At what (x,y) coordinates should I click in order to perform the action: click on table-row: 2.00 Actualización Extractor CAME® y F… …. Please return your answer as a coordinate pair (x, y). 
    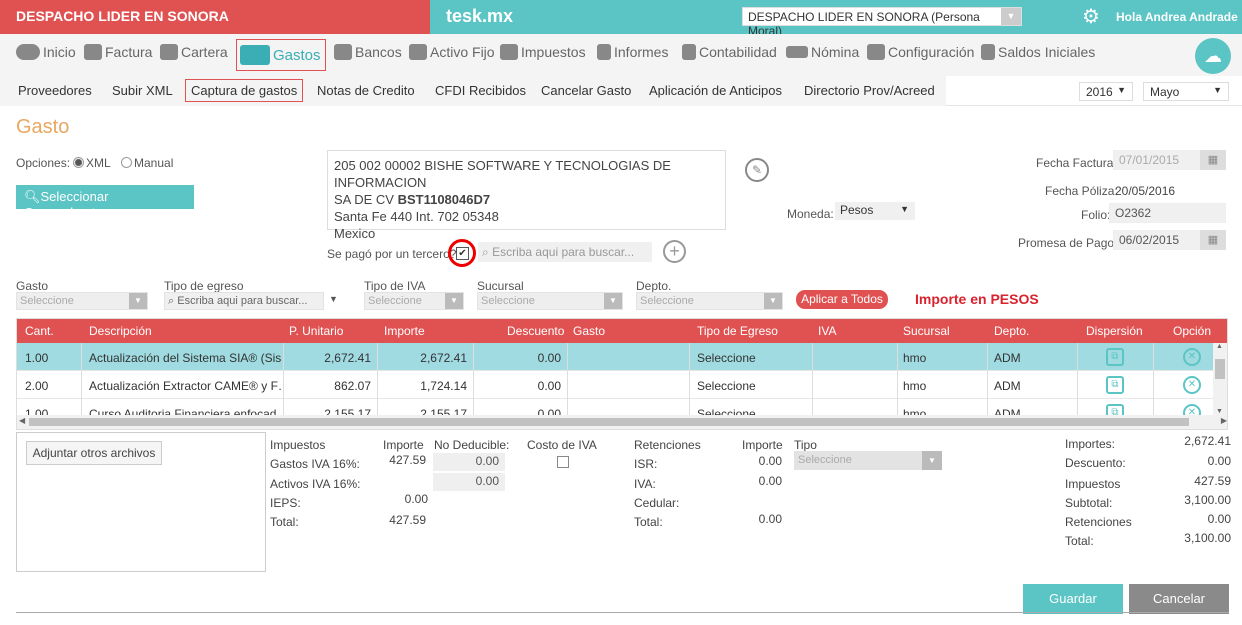
    Looking at the image, I should click on (615, 385).